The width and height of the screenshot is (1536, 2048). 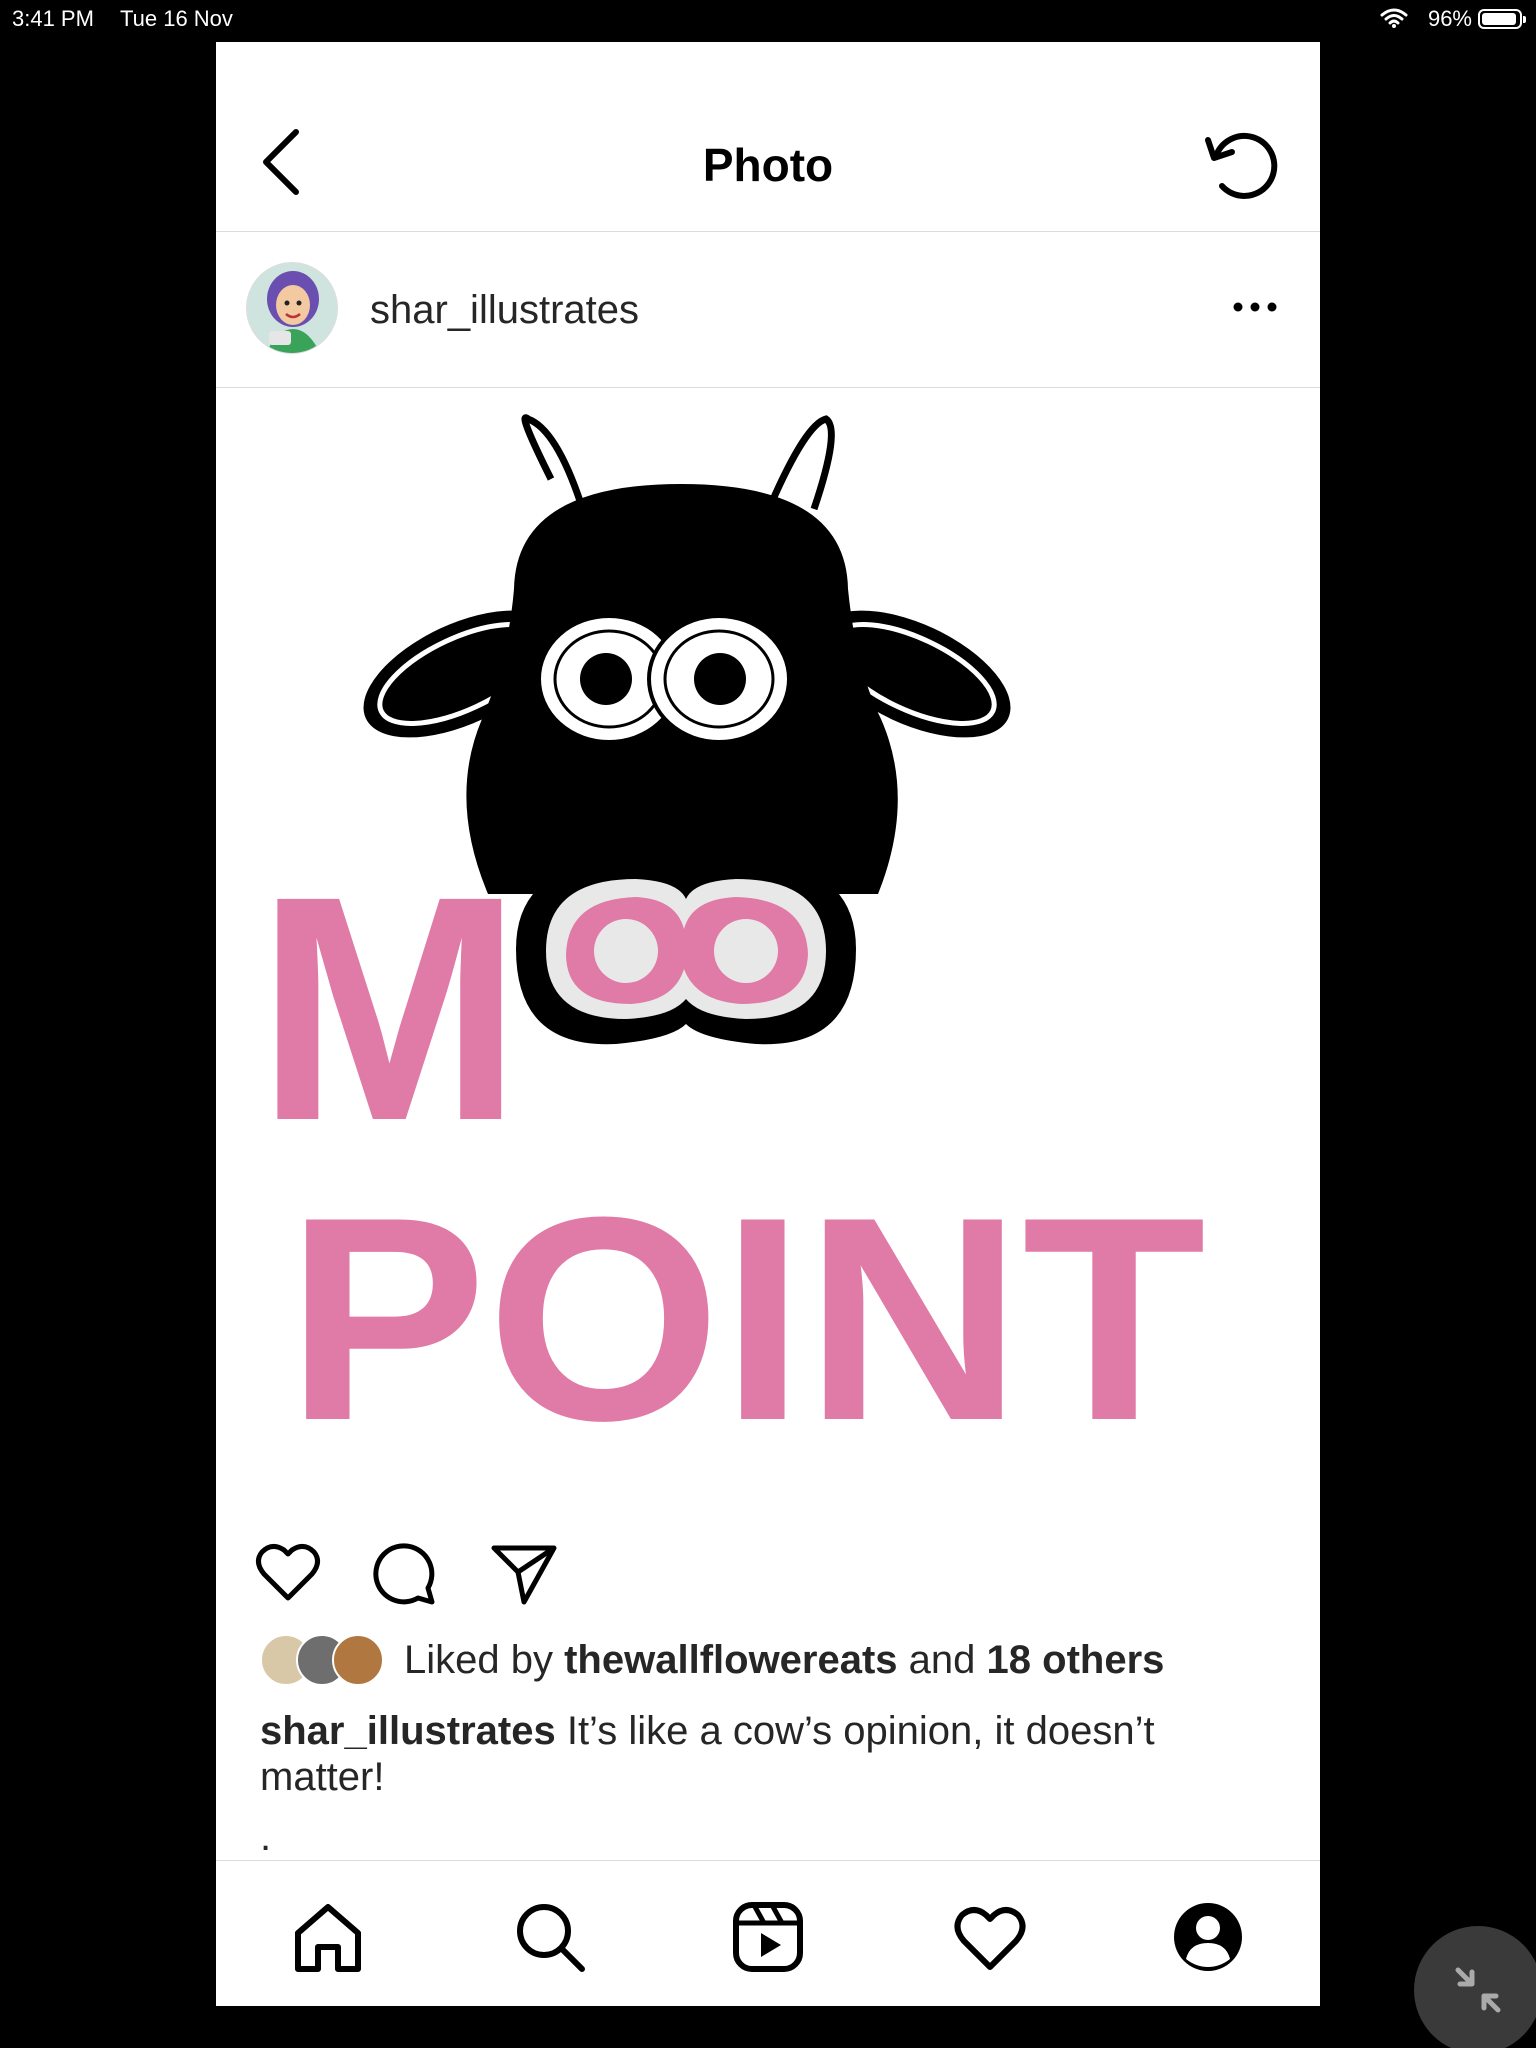 What do you see at coordinates (1394, 21) in the screenshot?
I see `wifi-icon` at bounding box center [1394, 21].